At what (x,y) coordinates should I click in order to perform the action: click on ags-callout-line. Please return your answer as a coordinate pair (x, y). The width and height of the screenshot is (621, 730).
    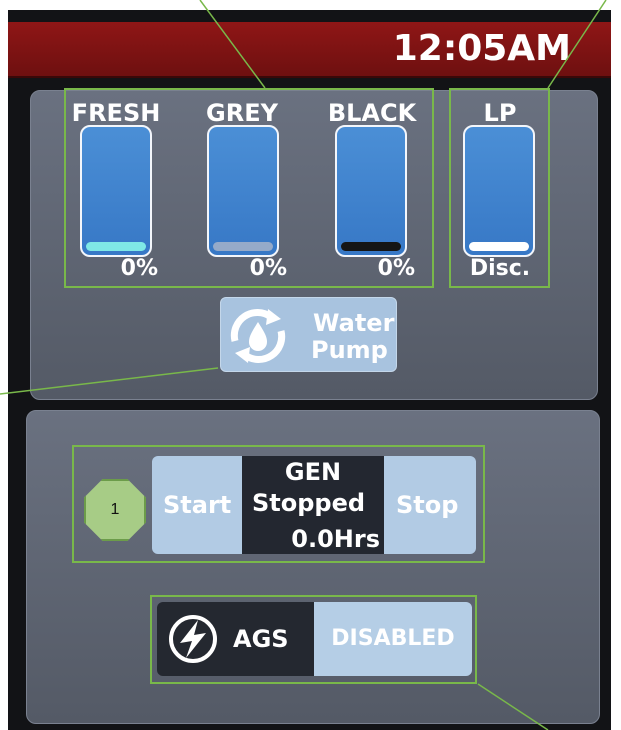
    Looking at the image, I should click on (513, 706).